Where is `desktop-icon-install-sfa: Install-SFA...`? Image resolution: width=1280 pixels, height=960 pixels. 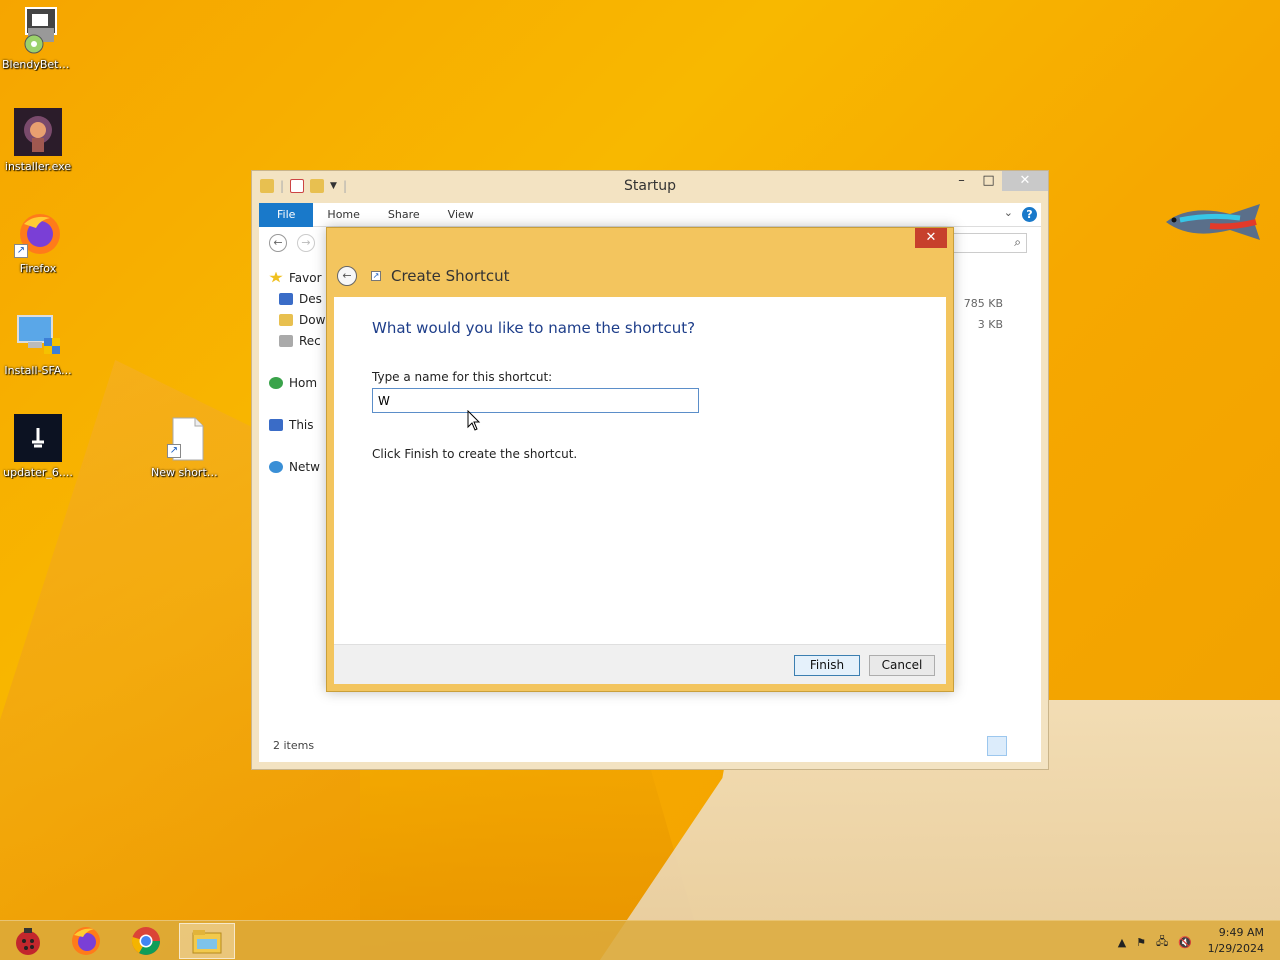 desktop-icon-install-sfa: Install-SFA... is located at coordinates (38, 344).